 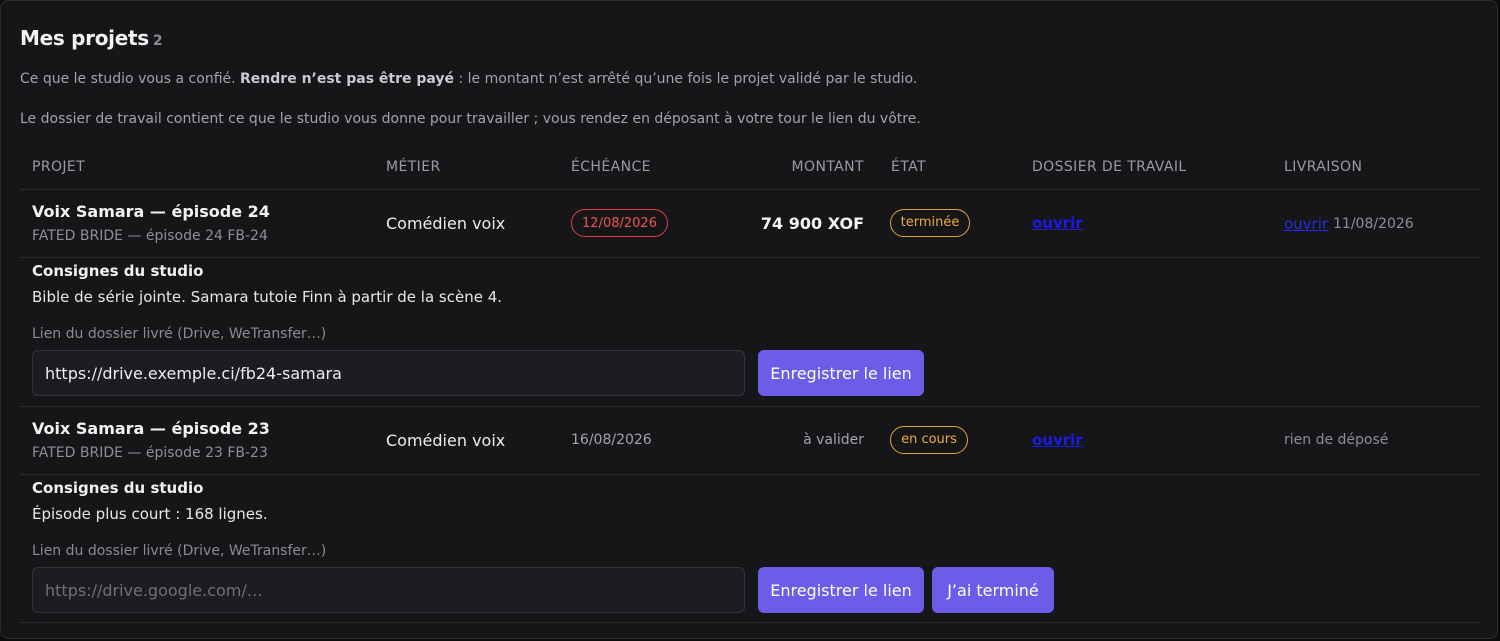 I want to click on col-header-deadline: ÉCHÉANCE, so click(x=611, y=167).